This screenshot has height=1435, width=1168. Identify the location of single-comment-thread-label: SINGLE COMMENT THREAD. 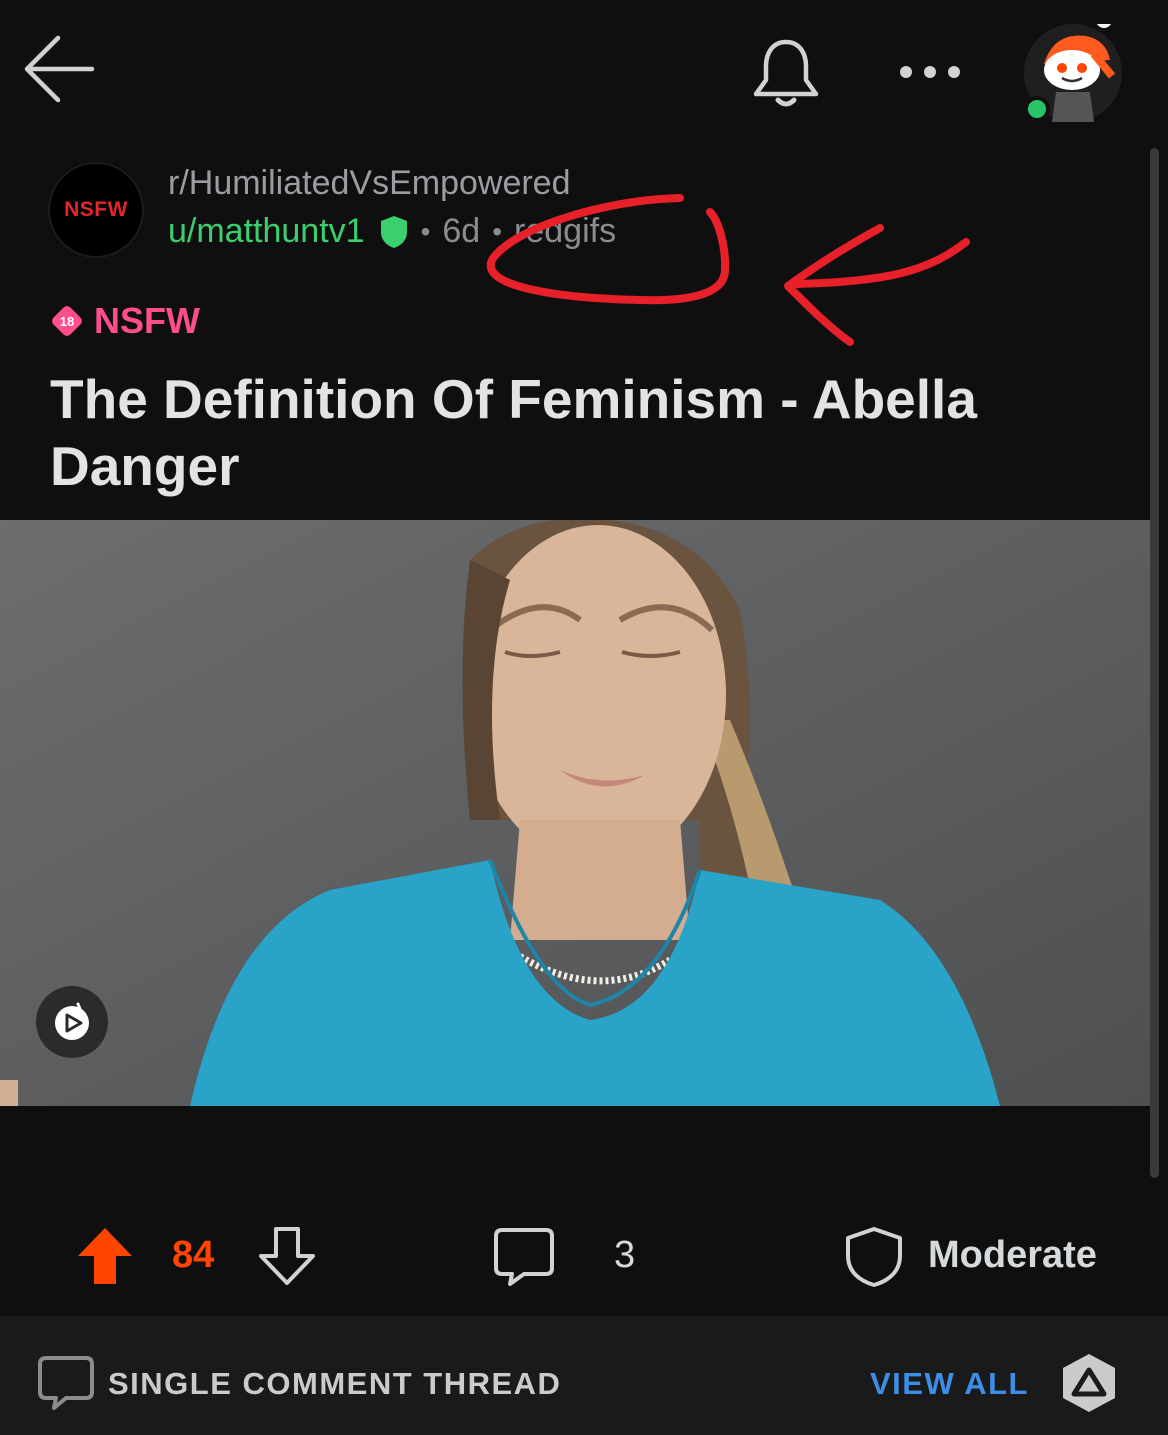
(335, 1383).